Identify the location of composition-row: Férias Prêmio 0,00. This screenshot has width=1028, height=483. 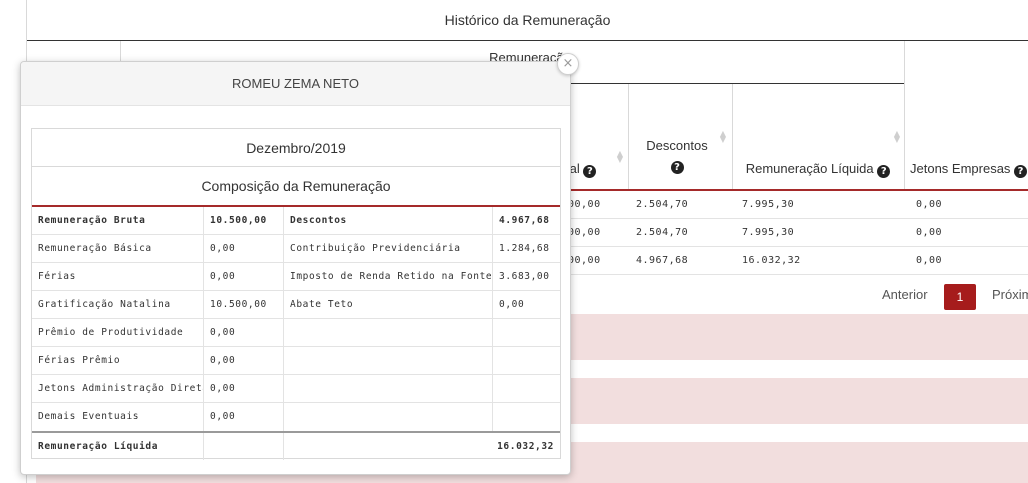
(296, 361).